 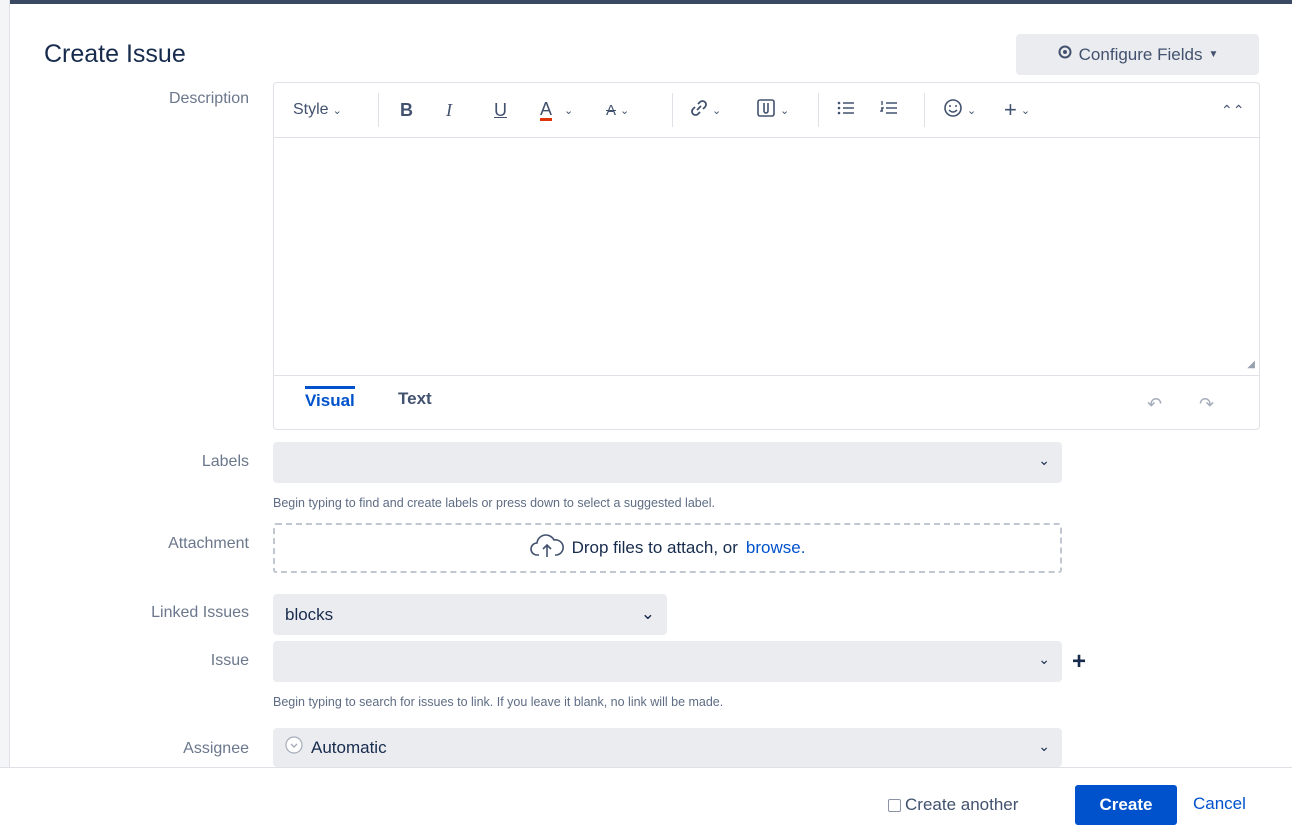 I want to click on description-label: Description, so click(x=208, y=98).